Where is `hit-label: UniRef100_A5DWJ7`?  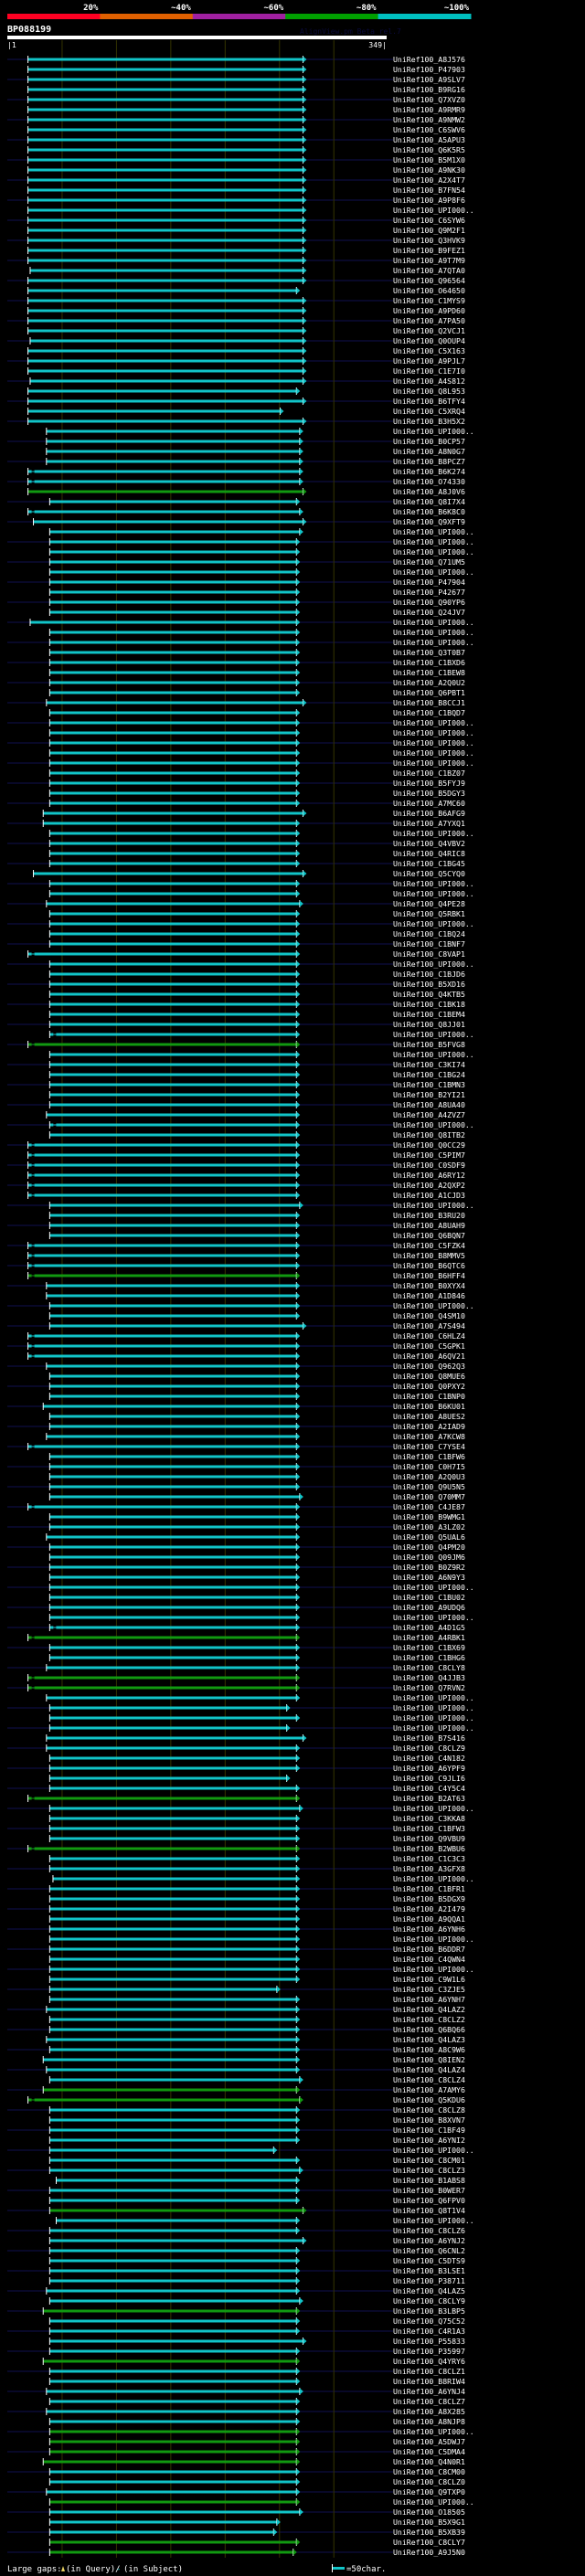 hit-label: UniRef100_A5DWJ7 is located at coordinates (429, 2441).